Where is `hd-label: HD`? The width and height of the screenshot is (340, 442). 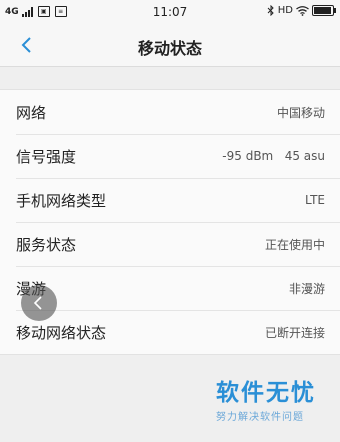 hd-label: HD is located at coordinates (285, 10).